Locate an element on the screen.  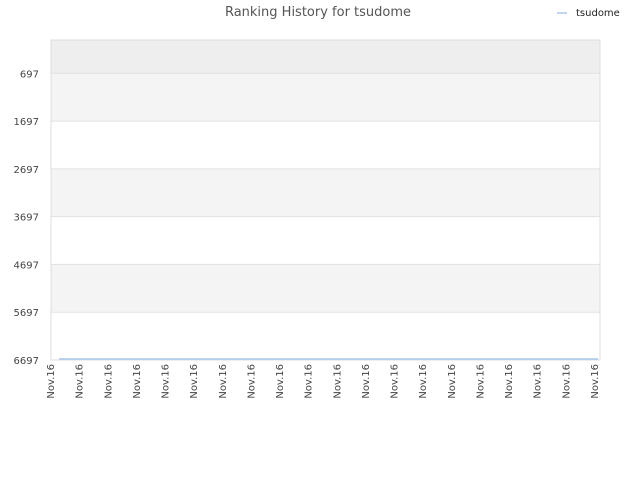
y-tick-label: 1697 is located at coordinates (26, 122).